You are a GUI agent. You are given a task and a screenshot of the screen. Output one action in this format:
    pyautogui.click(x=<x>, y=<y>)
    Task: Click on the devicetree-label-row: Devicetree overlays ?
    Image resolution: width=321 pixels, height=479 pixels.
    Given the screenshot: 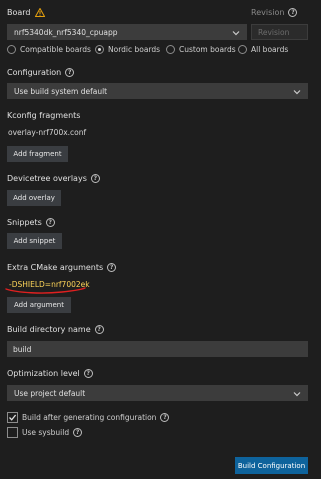 What is the action you would take?
    pyautogui.click(x=53, y=178)
    